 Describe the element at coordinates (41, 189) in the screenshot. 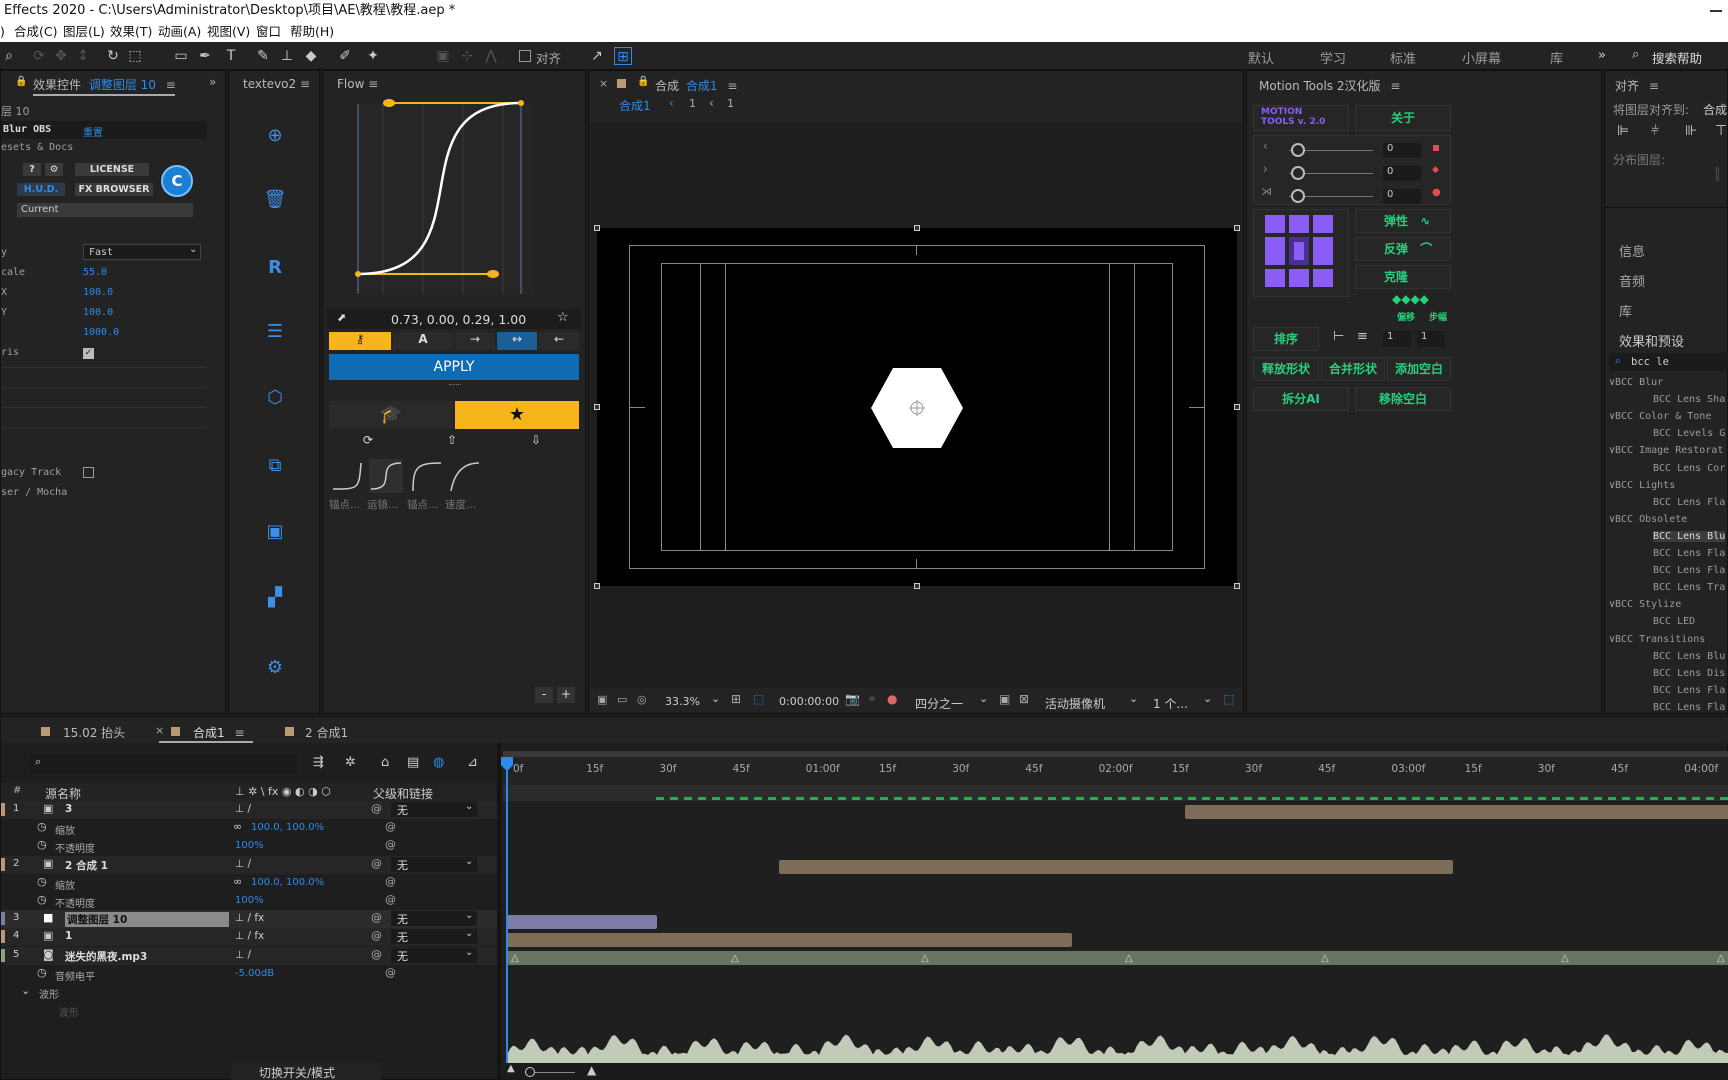

I see `hud-button: H.U.D.` at that location.